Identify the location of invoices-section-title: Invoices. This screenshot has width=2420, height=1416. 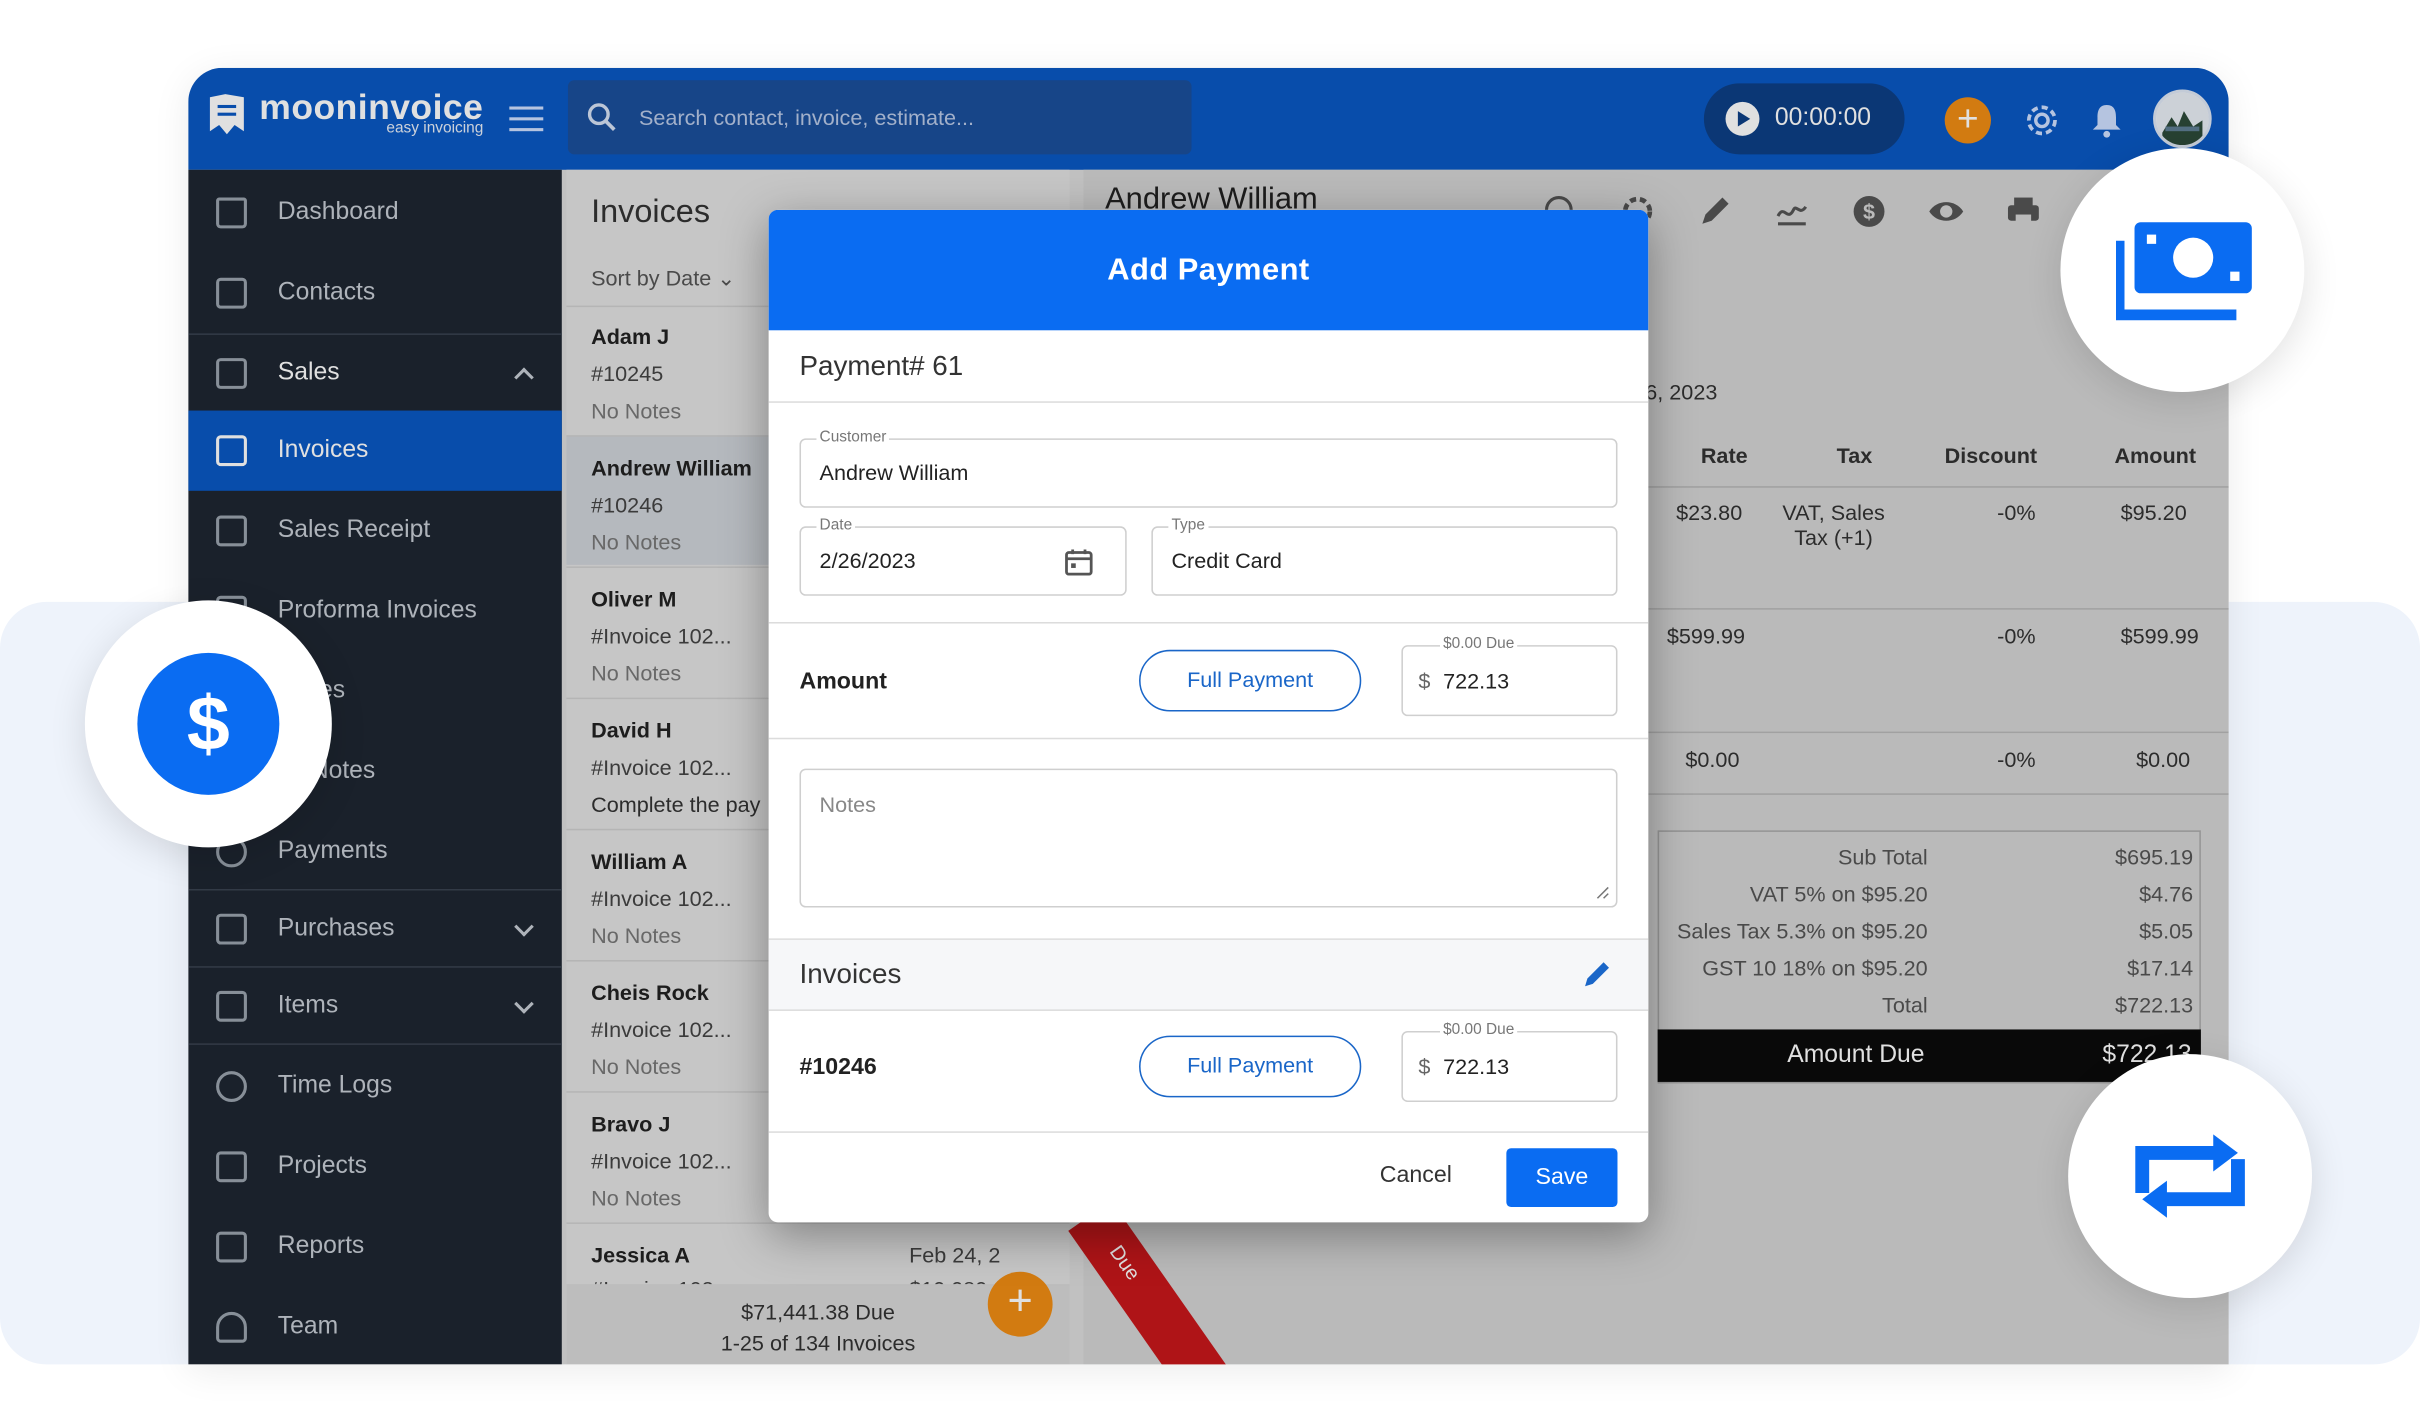
(850, 974).